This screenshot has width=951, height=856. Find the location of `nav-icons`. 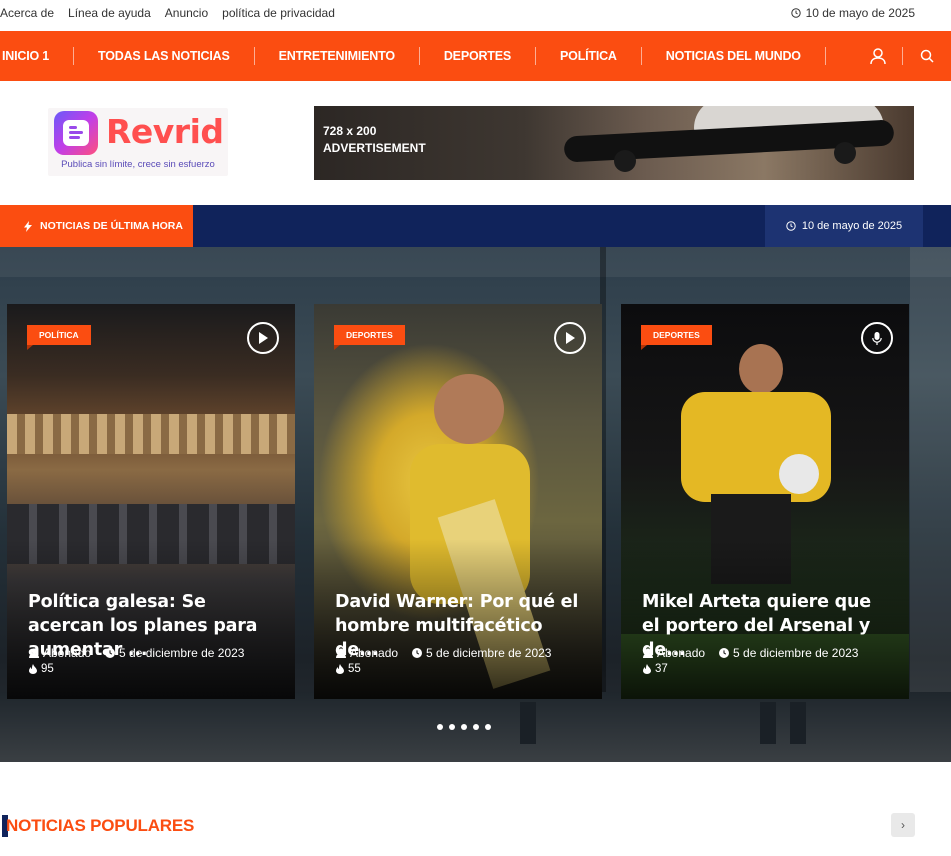

nav-icons is located at coordinates (902, 56).